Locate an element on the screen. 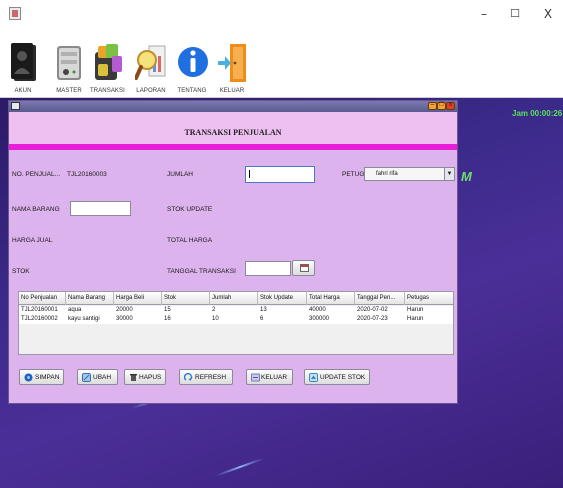 The width and height of the screenshot is (563, 488). column-header: Nama Barang is located at coordinates (90, 298).